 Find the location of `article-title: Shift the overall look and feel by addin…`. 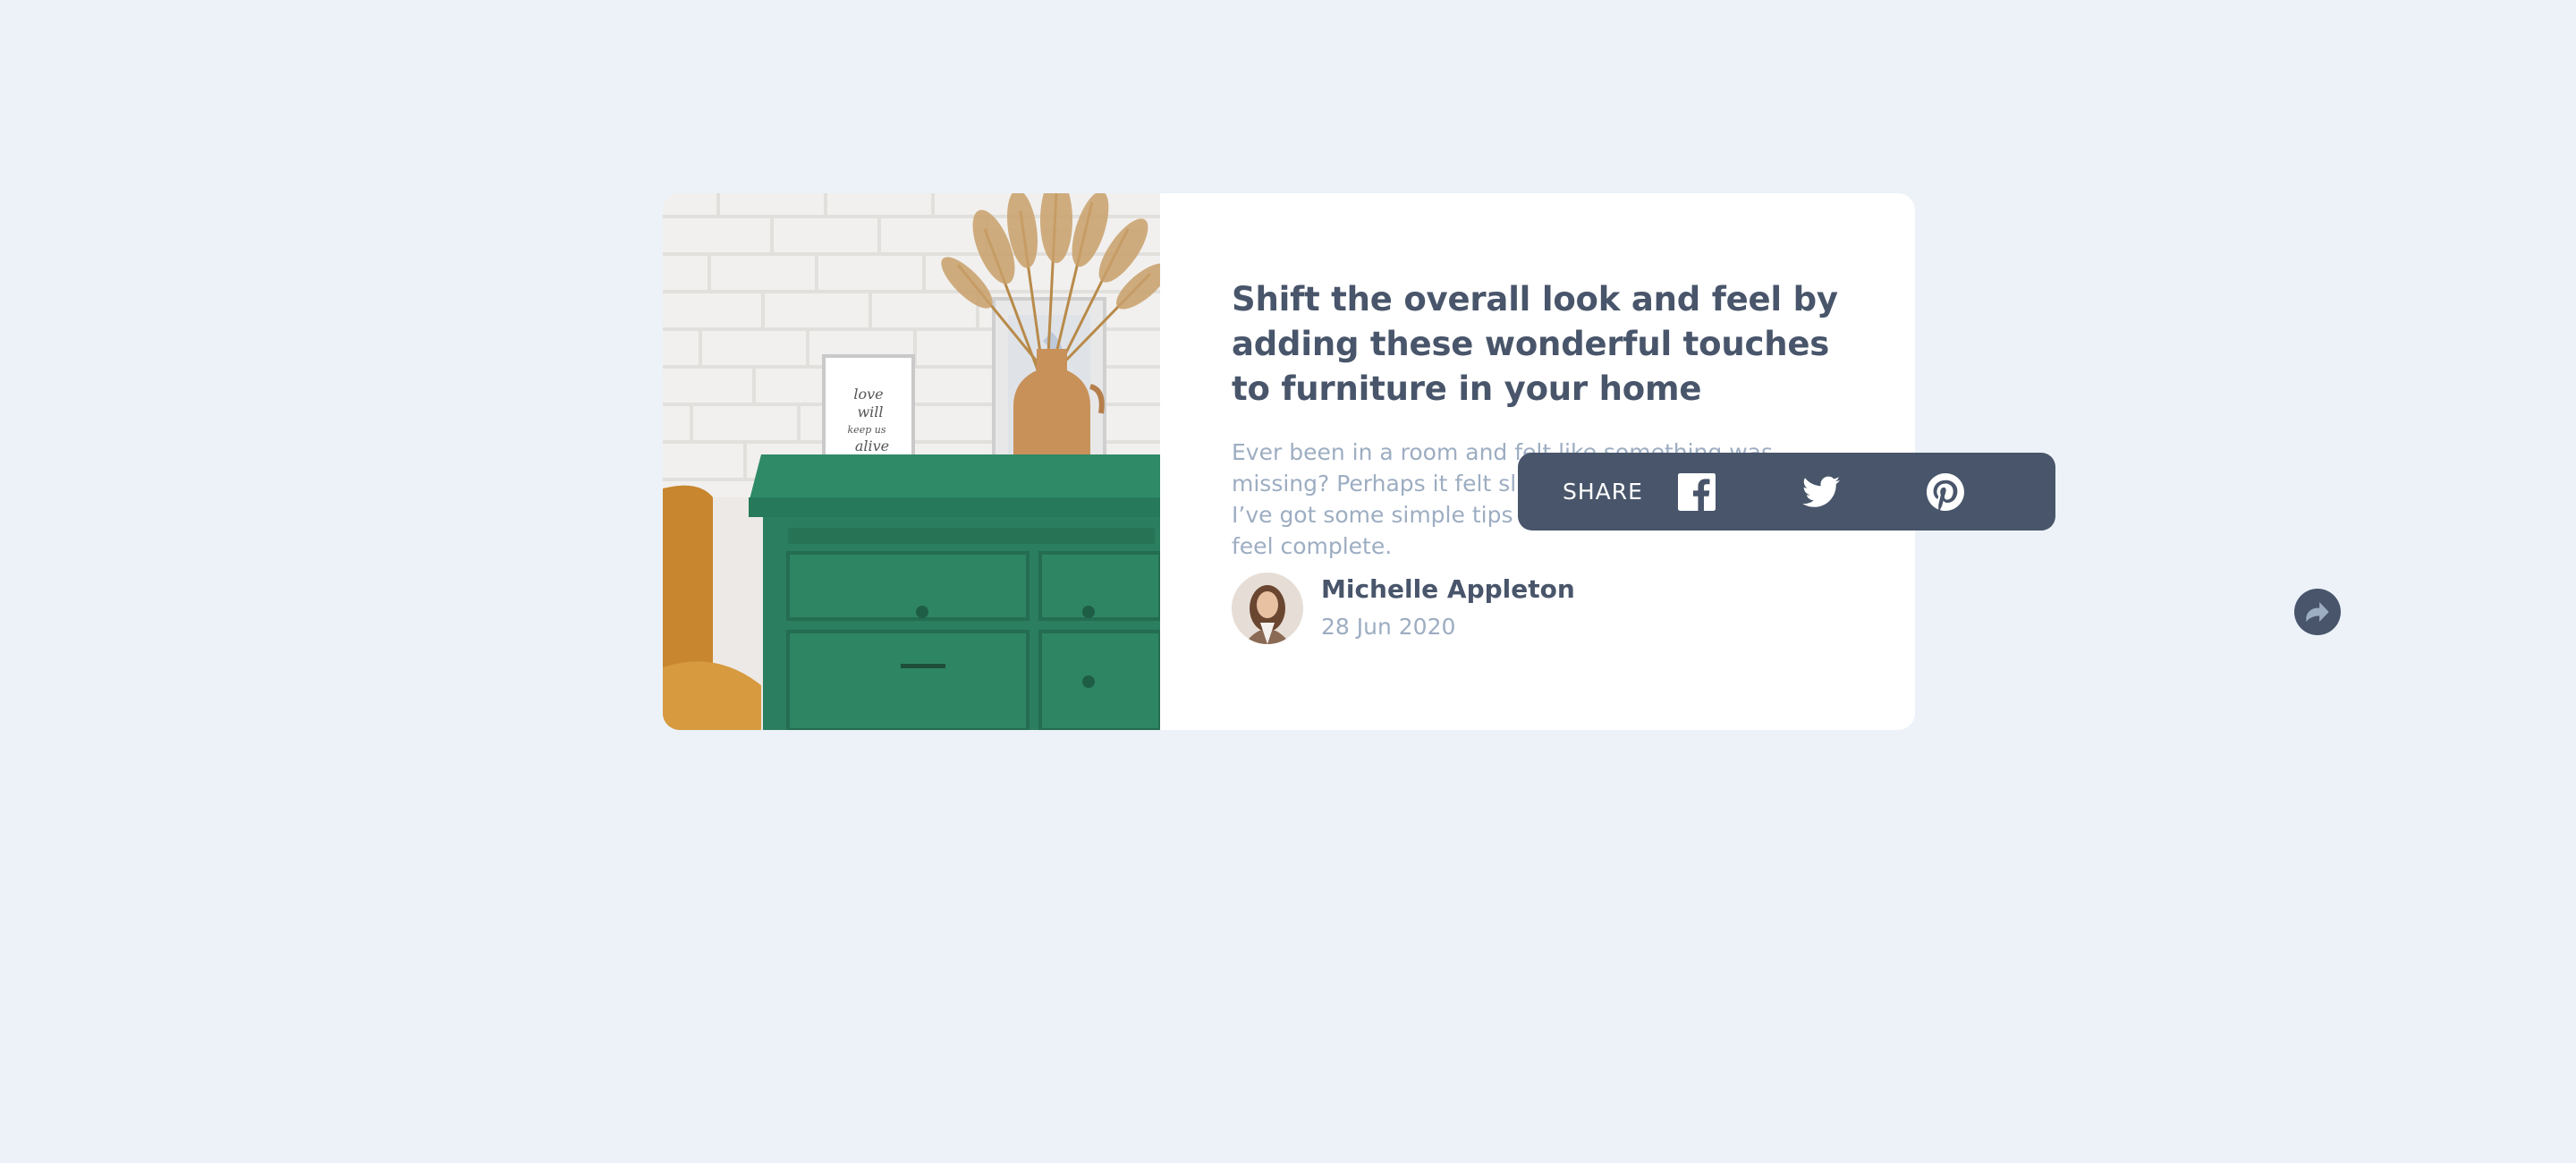

article-title: Shift the overall look and feel by addin… is located at coordinates (1535, 344).